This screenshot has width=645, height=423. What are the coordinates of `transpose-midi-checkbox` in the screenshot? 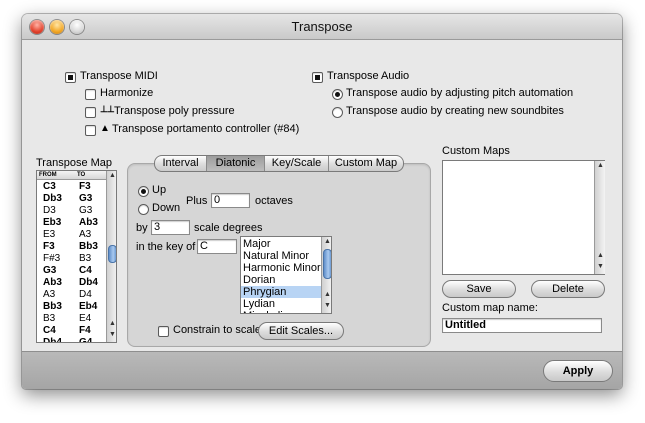 It's located at (70, 77).